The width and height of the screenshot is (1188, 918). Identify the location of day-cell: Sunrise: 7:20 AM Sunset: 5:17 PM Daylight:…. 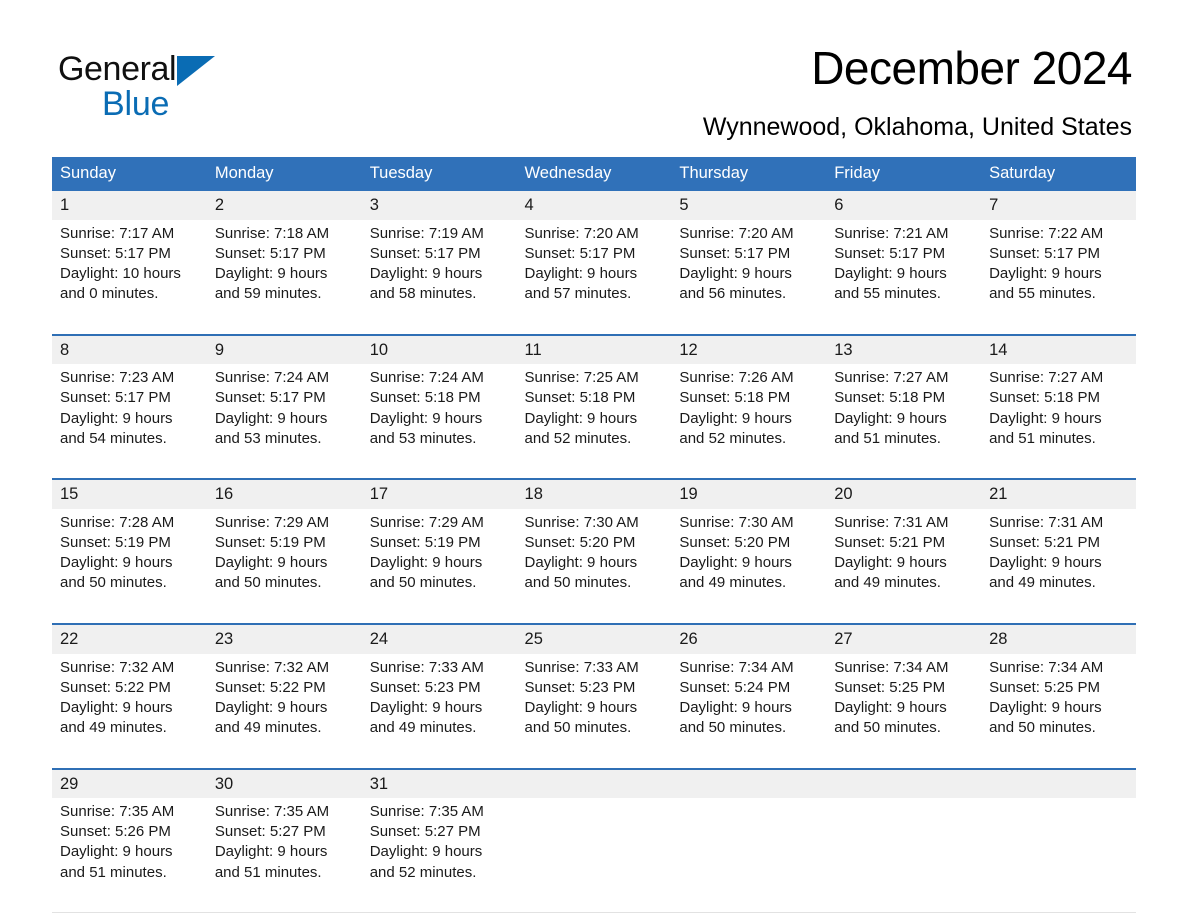
(749, 277).